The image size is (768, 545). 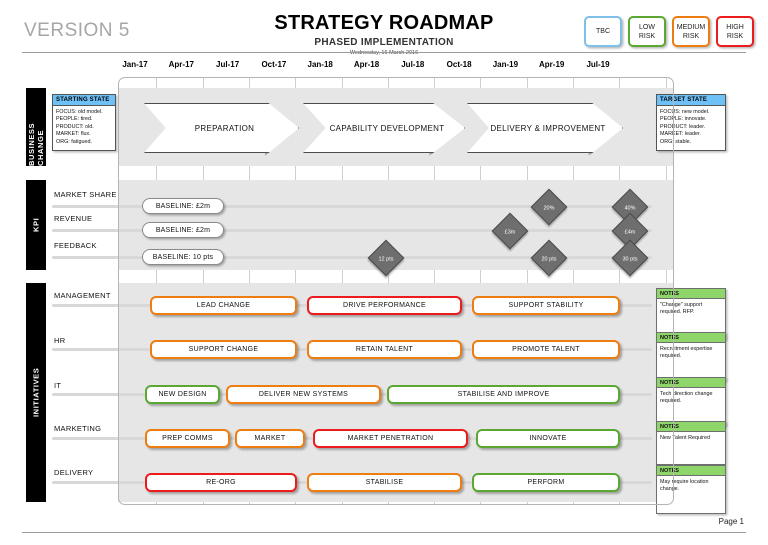 I want to click on legend-key-medium-risk-label: MEDIUM RISK, so click(x=691, y=31).